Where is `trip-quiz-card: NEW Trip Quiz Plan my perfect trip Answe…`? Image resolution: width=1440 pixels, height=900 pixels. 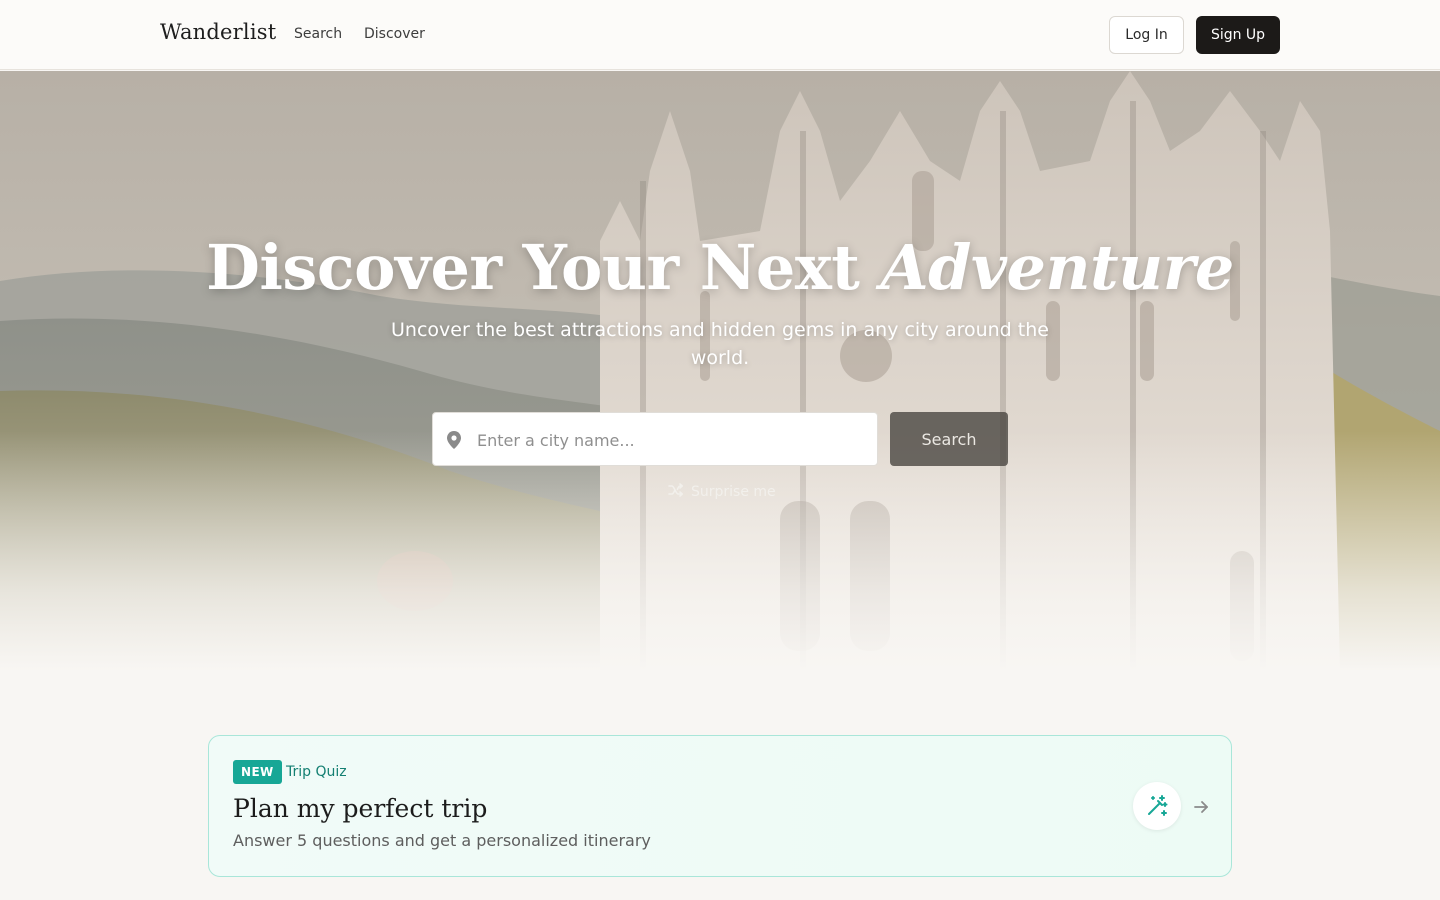
trip-quiz-card: NEW Trip Quiz Plan my perfect trip Answe… is located at coordinates (720, 806).